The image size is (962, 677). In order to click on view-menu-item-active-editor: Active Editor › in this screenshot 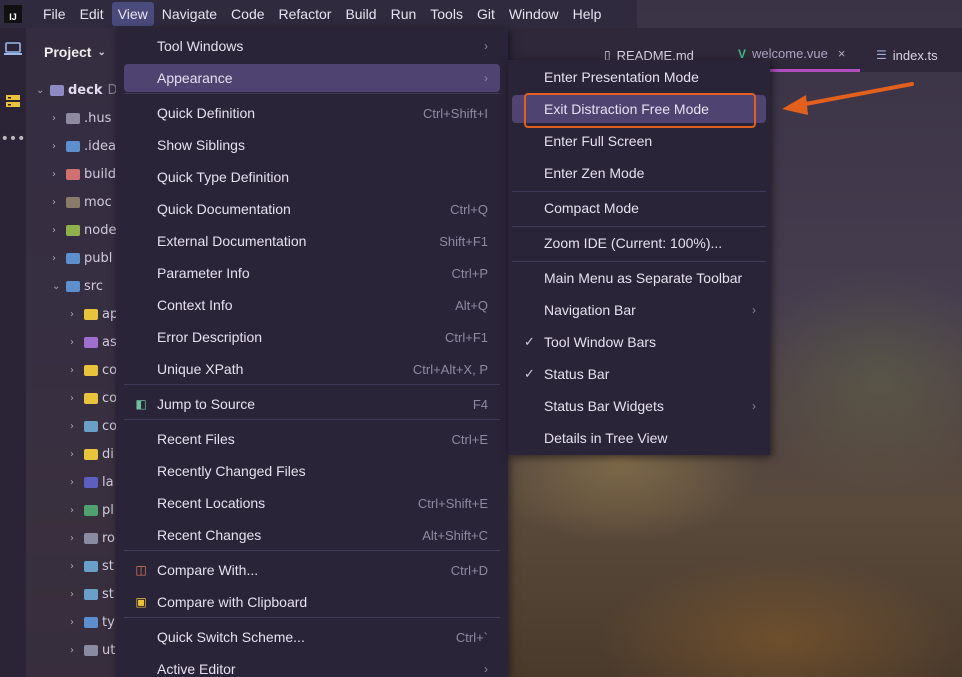, I will do `click(312, 666)`.